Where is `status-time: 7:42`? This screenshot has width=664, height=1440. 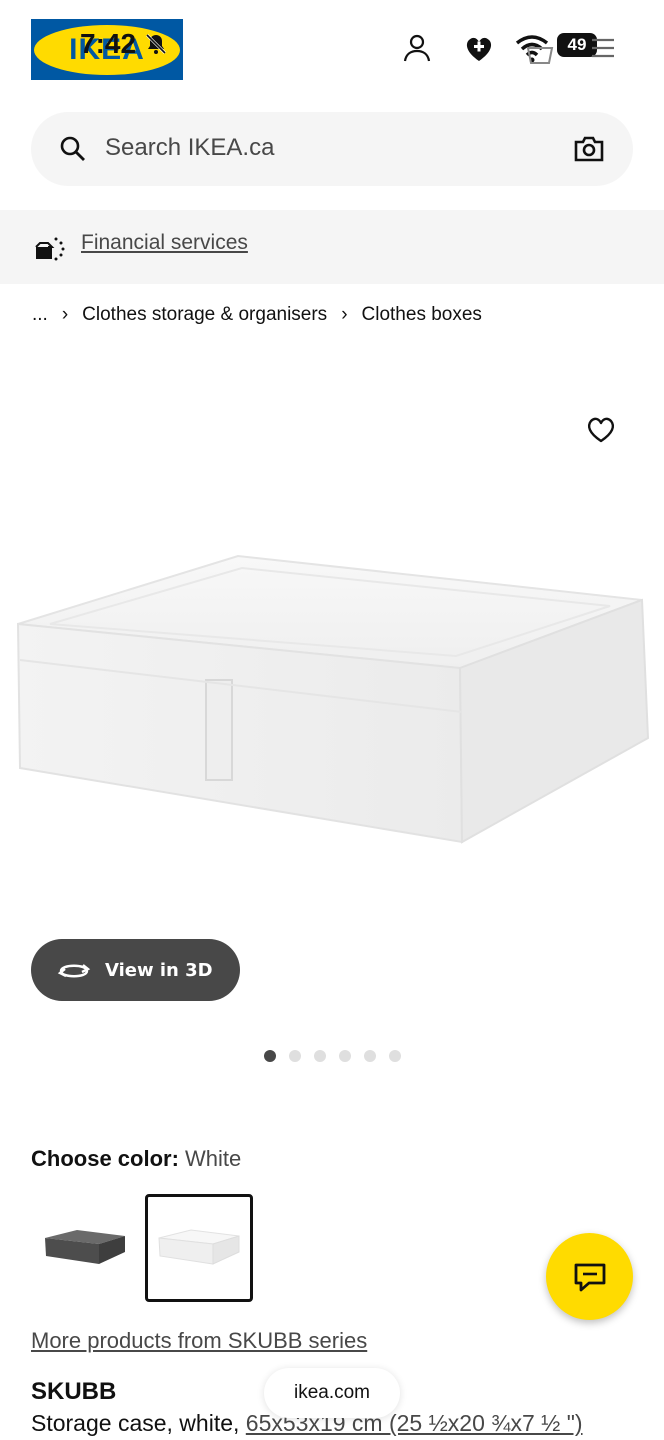 status-time: 7:42 is located at coordinates (108, 43).